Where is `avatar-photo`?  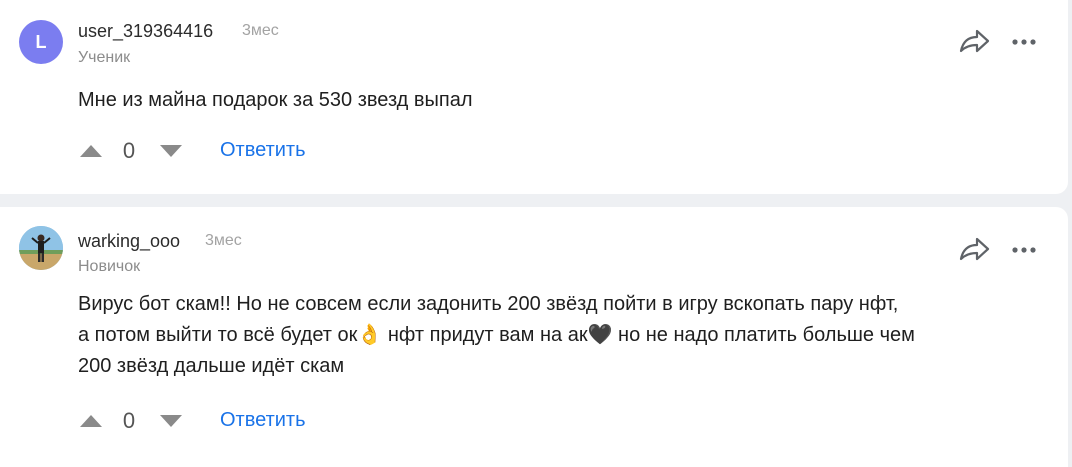 avatar-photo is located at coordinates (41, 248).